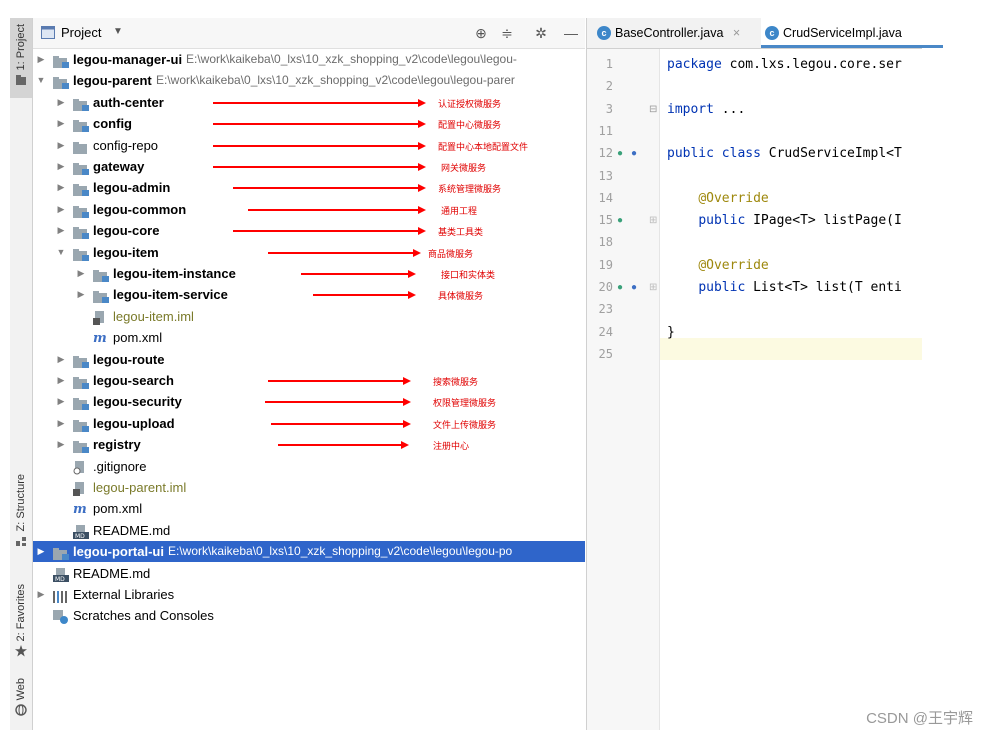 Image resolution: width=987 pixels, height=736 pixels. I want to click on web-tool-tab: Web, so click(21, 703).